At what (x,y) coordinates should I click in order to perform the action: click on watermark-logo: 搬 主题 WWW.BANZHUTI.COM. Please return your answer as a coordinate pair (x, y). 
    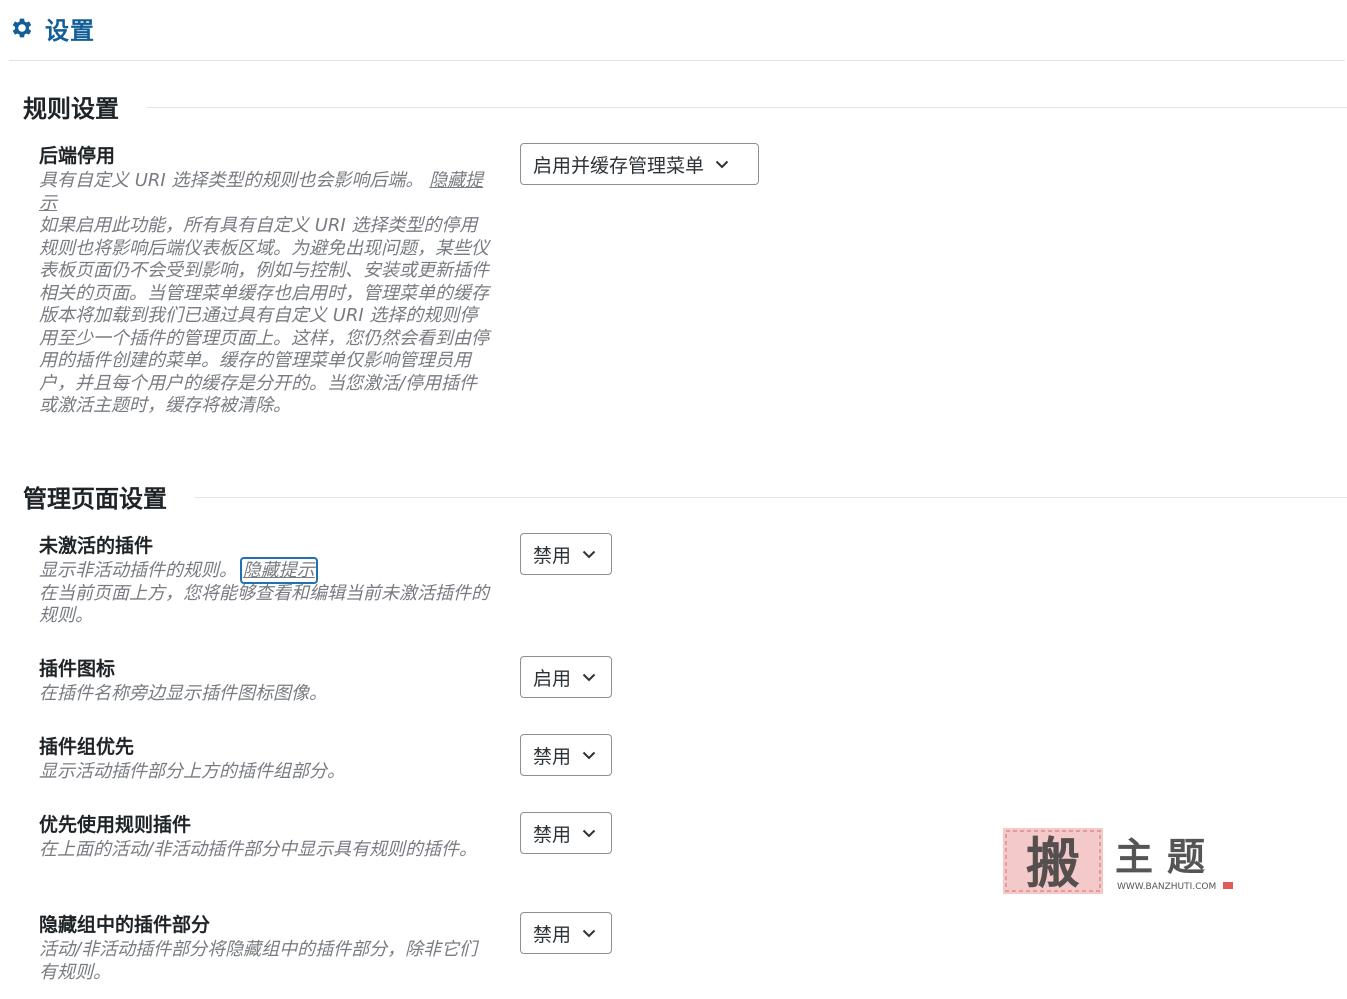
    Looking at the image, I should click on (1118, 861).